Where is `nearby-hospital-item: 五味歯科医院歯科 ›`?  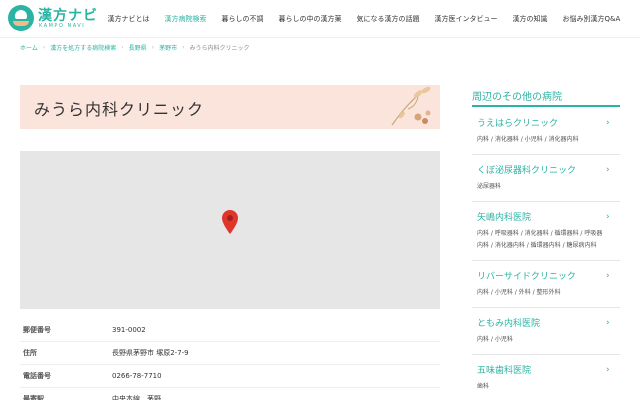
nearby-hospital-item: 五味歯科医院歯科 › is located at coordinates (546, 377).